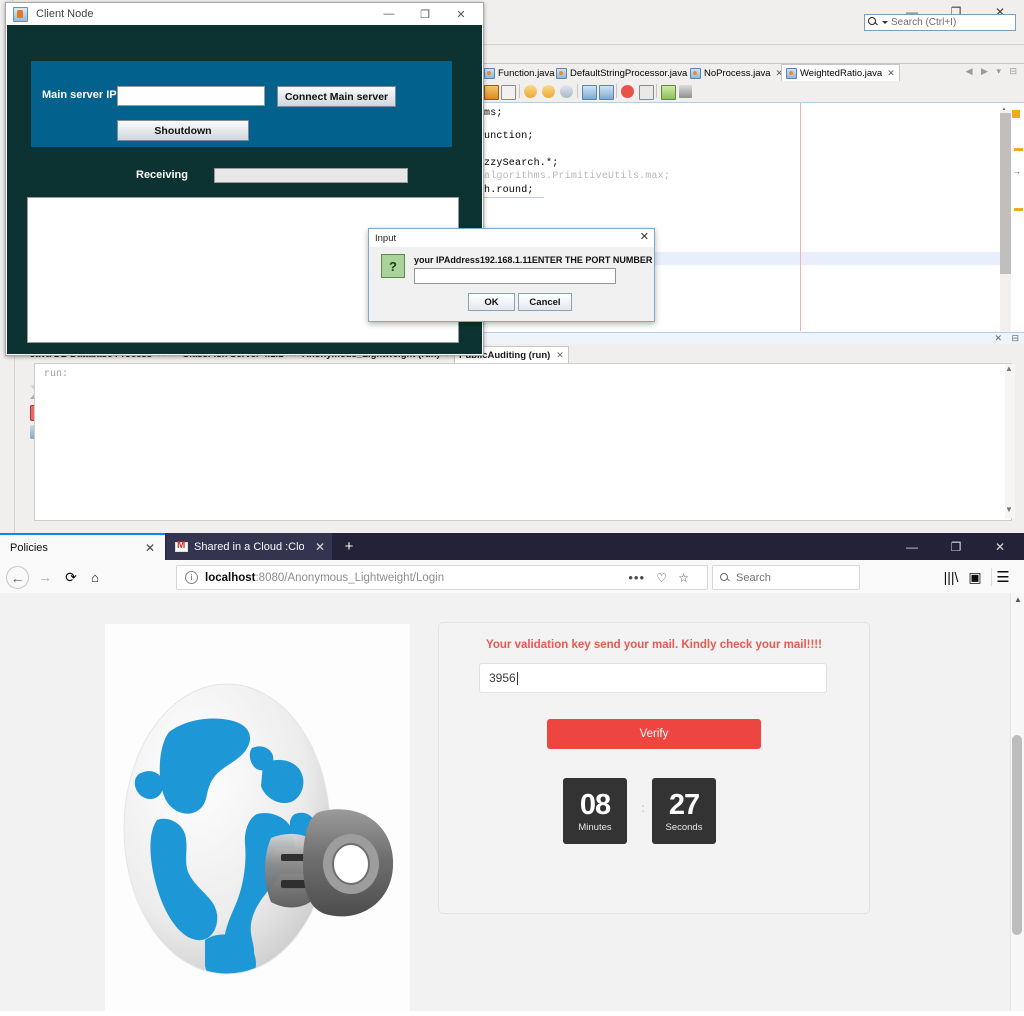  Describe the element at coordinates (1018, 599) in the screenshot. I see `page-scroll-up-icon: ▲` at that location.